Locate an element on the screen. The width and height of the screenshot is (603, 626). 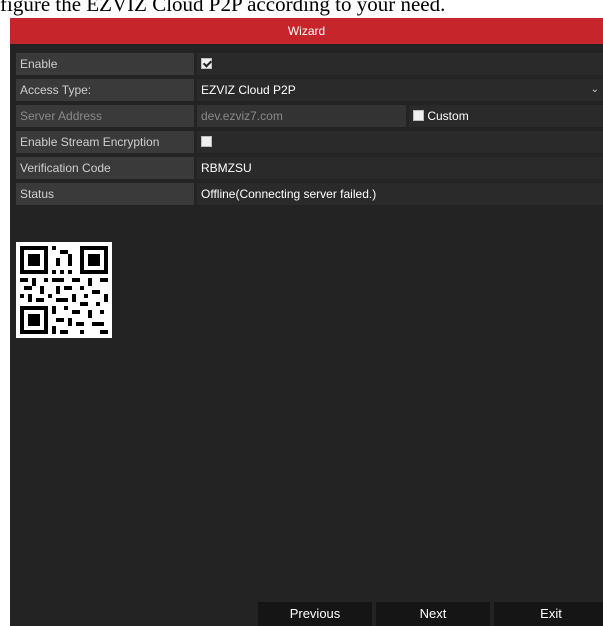
previous-button: Previous is located at coordinates (315, 614).